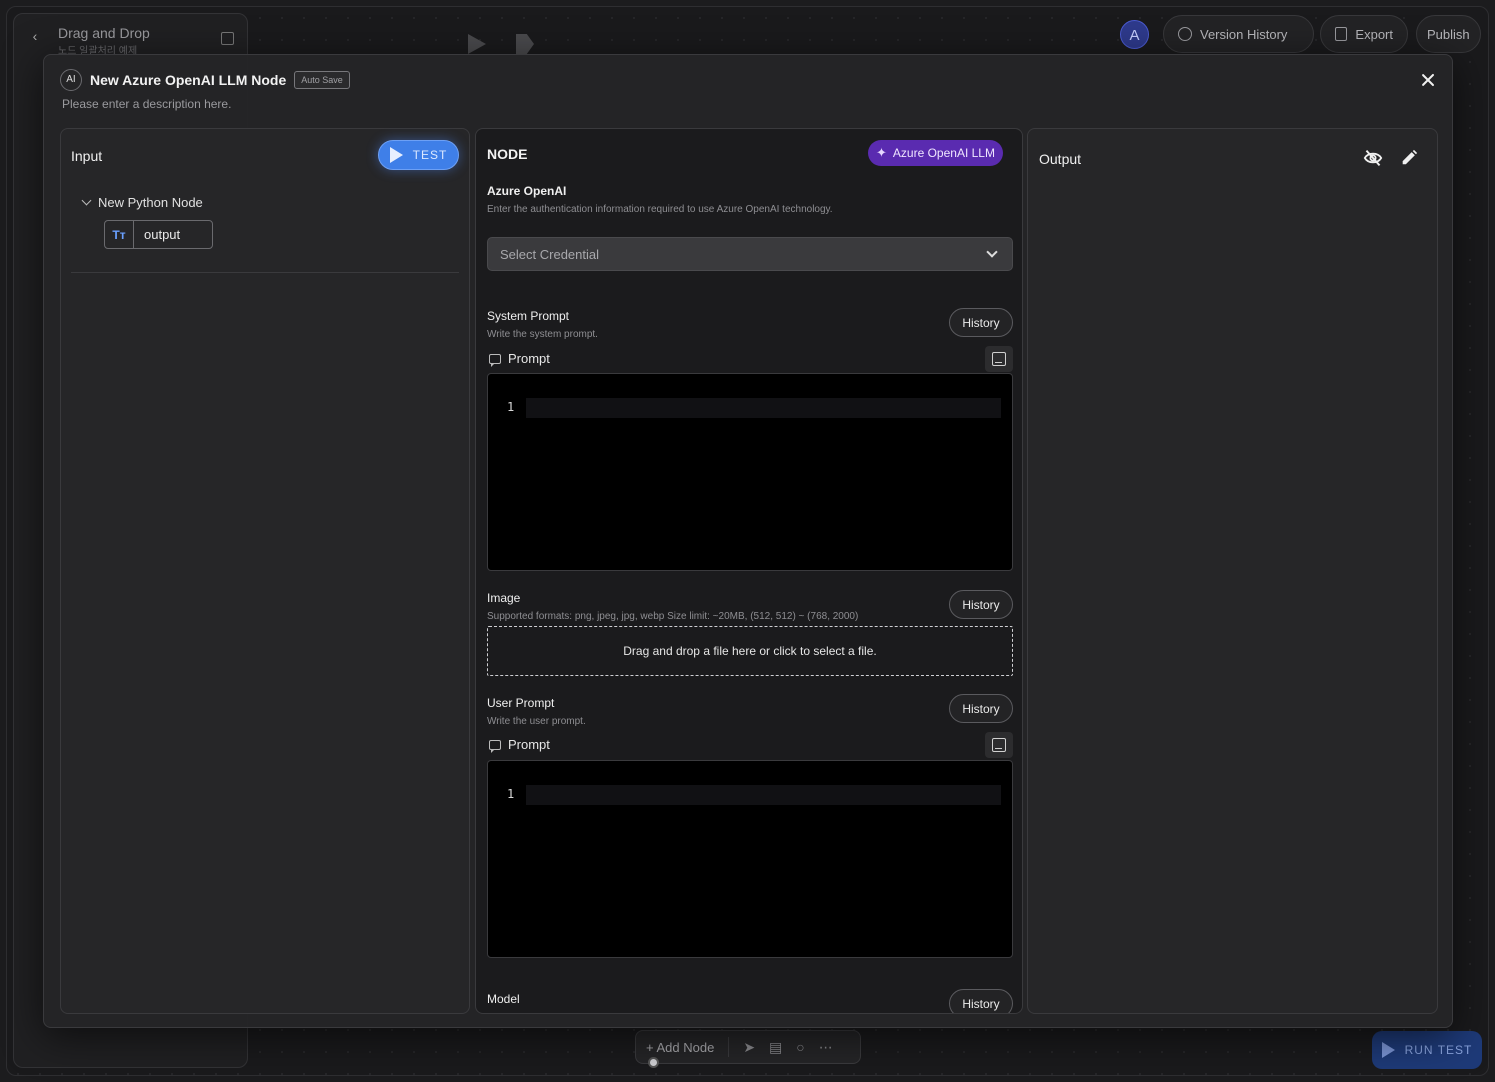  Describe the element at coordinates (430, 155) in the screenshot. I see `test-button-label: TEST` at that location.